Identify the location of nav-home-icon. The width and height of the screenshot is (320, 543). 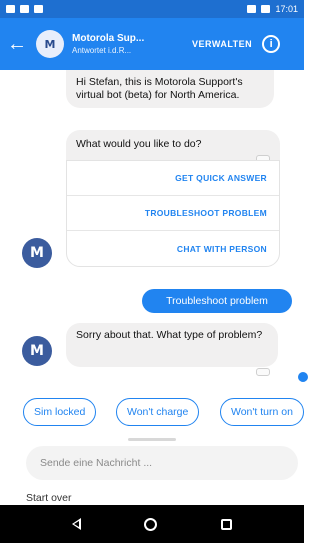
(151, 524).